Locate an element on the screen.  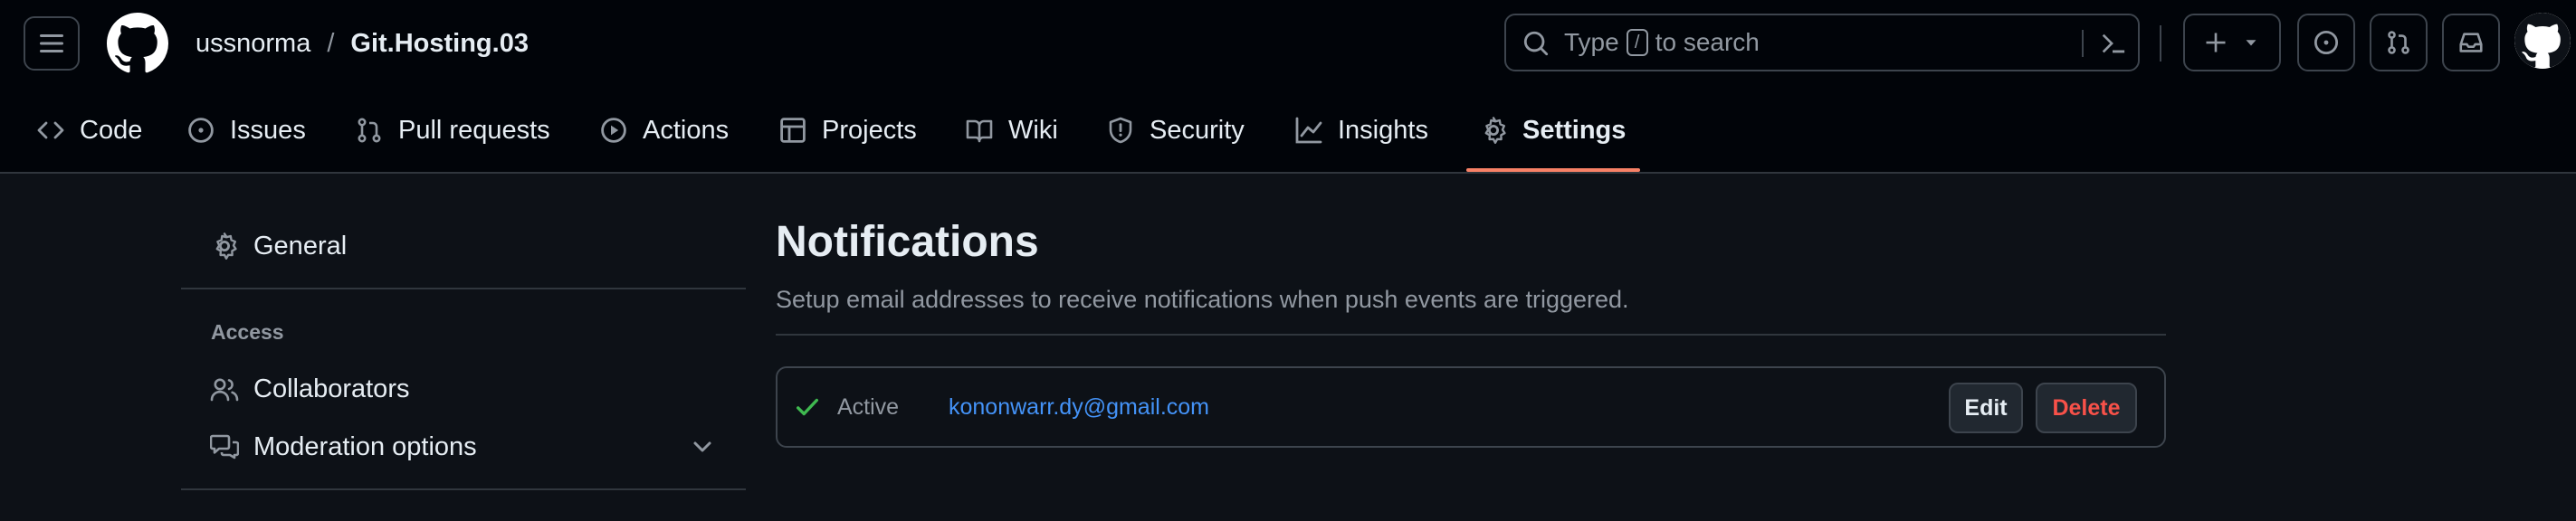
status-badge: Active is located at coordinates (868, 406).